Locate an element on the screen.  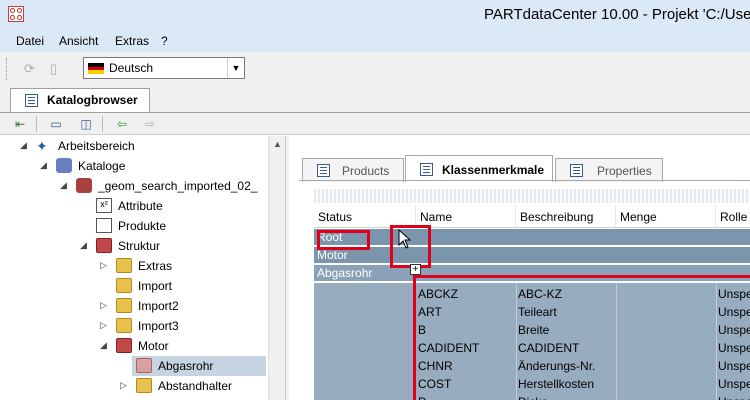
catalog-icon is located at coordinates (84, 185).